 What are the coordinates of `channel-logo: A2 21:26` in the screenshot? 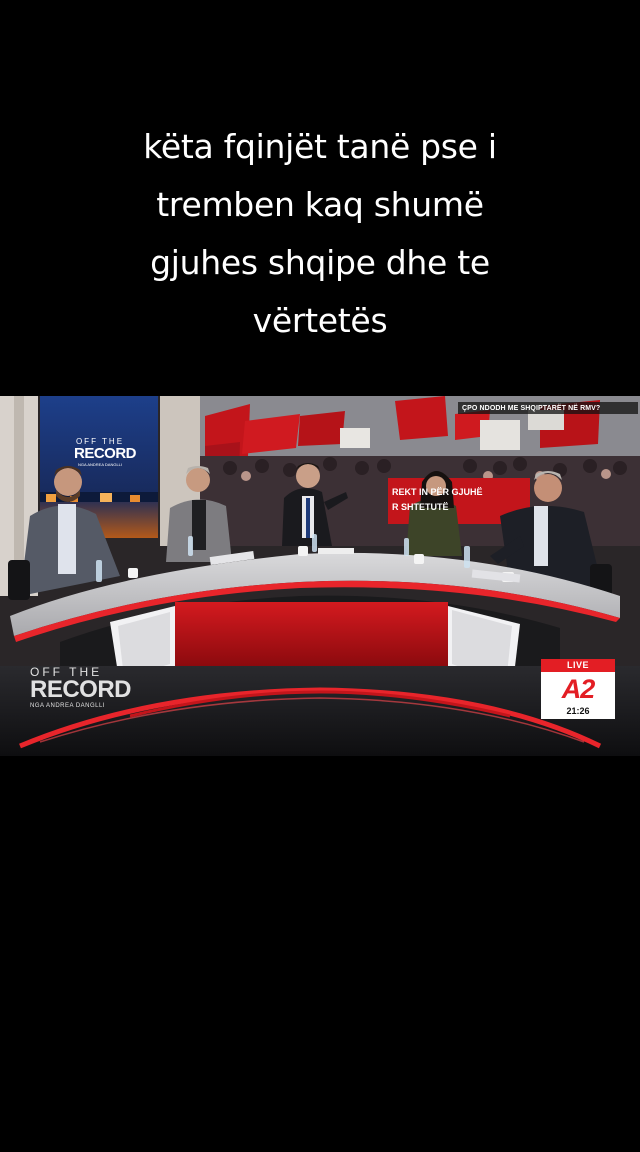 It's located at (578, 695).